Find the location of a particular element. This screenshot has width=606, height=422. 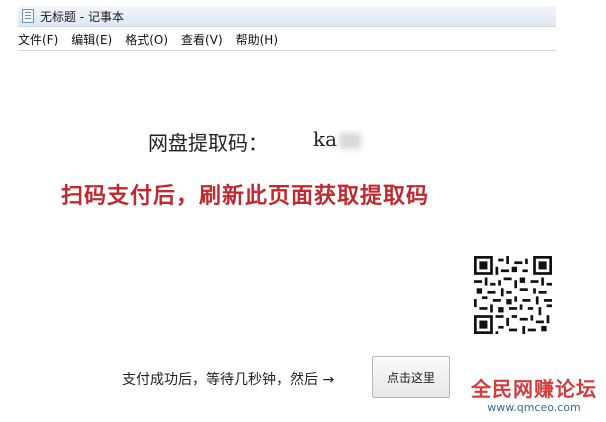

instruction-text: 扫码支付后，刷新此页面获取提取码 is located at coordinates (245, 196).